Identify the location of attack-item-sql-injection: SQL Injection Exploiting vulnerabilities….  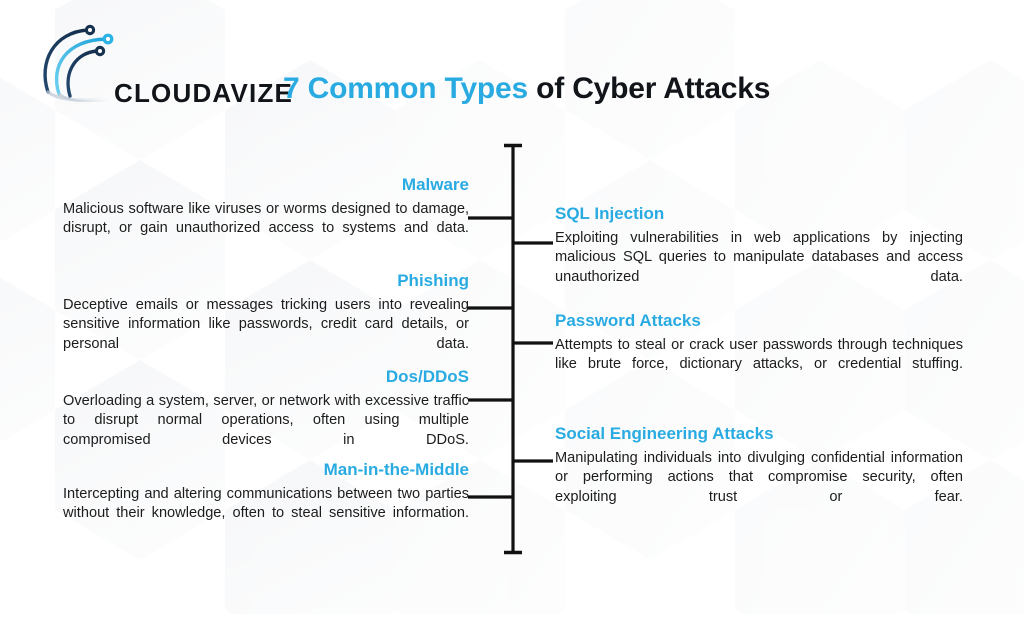
(759, 255).